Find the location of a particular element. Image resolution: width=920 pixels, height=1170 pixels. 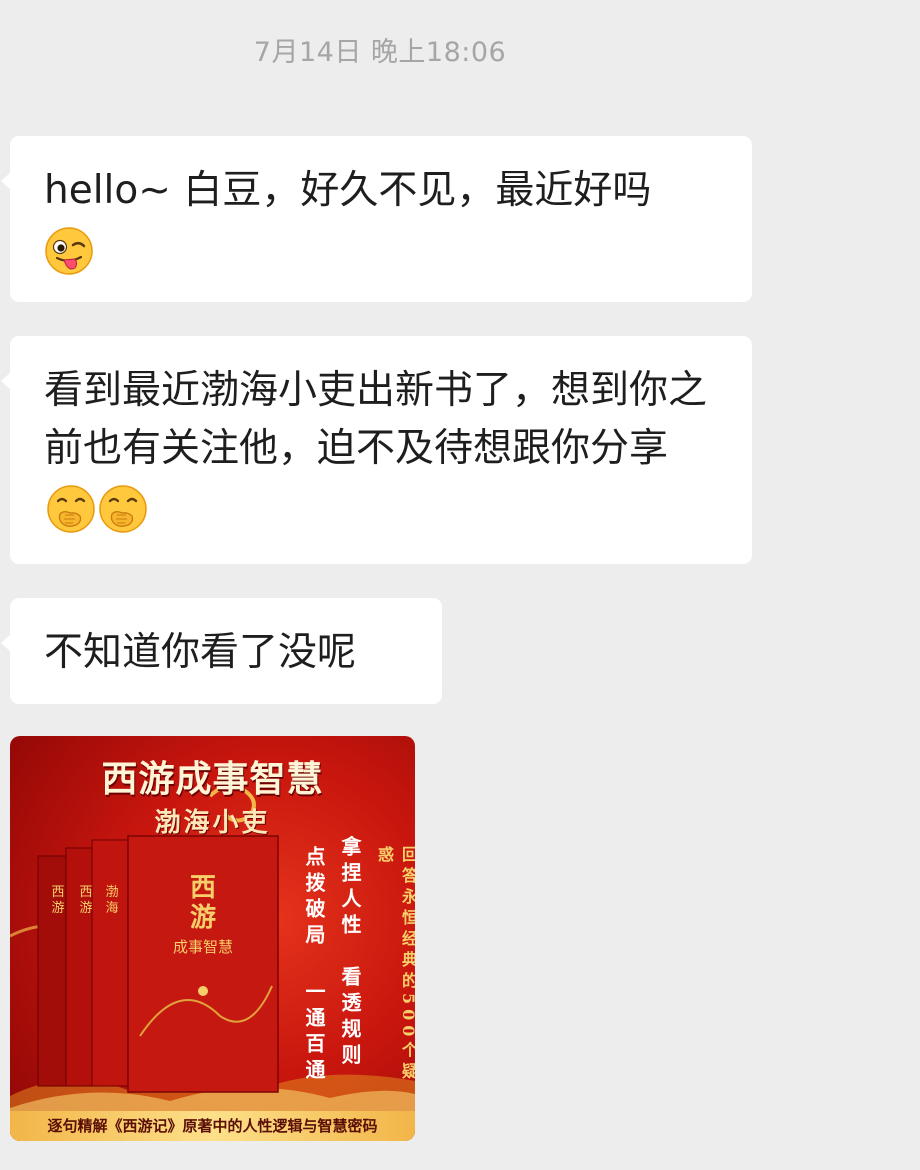

svg-text: 成事智慧 is located at coordinates (203, 947).